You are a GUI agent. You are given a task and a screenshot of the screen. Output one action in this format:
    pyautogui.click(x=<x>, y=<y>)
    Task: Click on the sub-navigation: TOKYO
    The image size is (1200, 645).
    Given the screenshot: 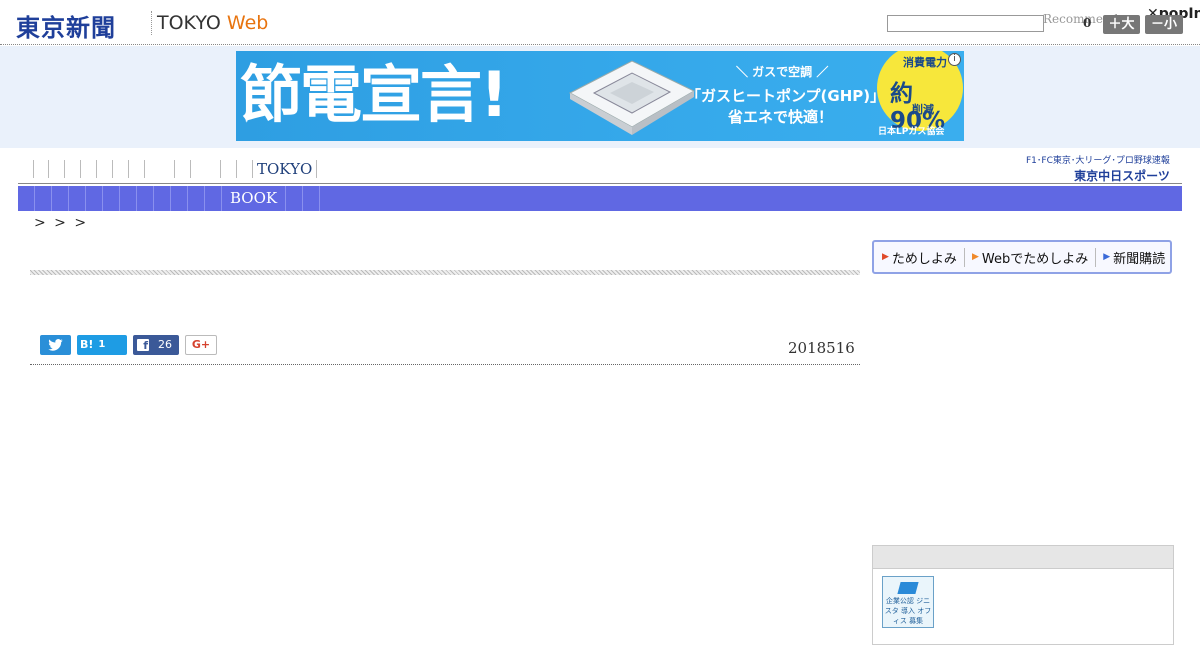 What is the action you would take?
    pyautogui.click(x=175, y=170)
    